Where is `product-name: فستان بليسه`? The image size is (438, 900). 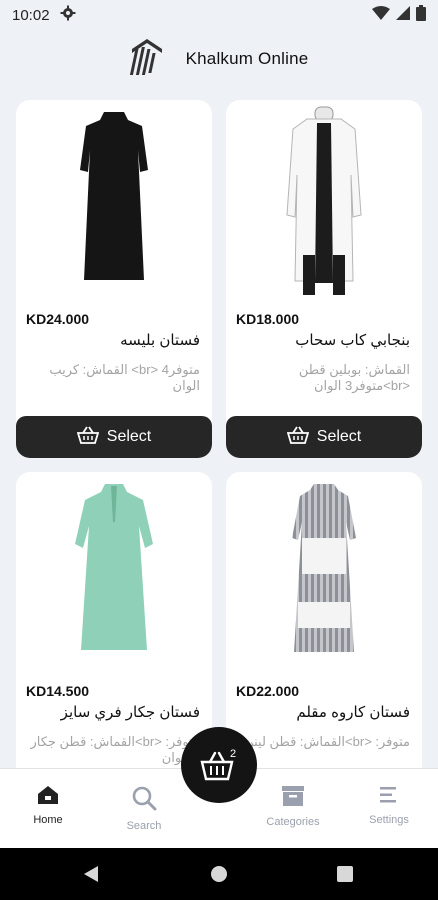 product-name: فستان بليسه is located at coordinates (160, 340).